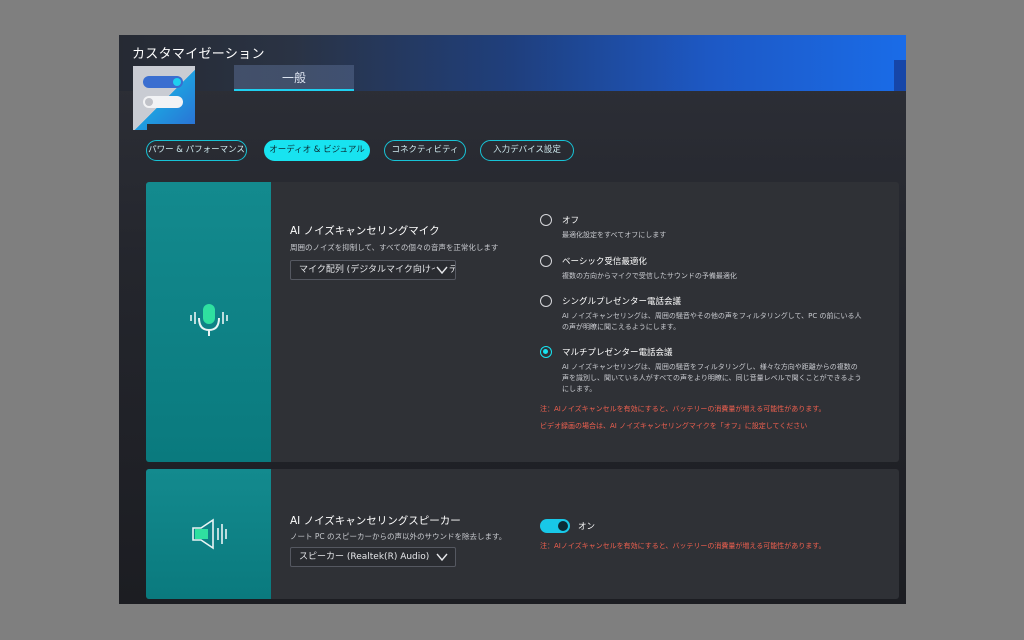 This screenshot has width=1024, height=640. I want to click on radio-basic, so click(546, 261).